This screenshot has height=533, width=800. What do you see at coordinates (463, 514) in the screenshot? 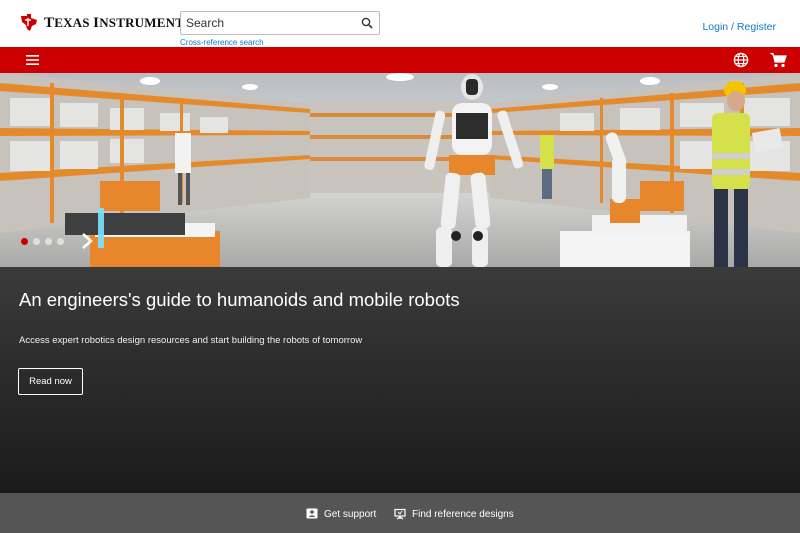
I see `find-reference-designs-label: Find reference designs` at bounding box center [463, 514].